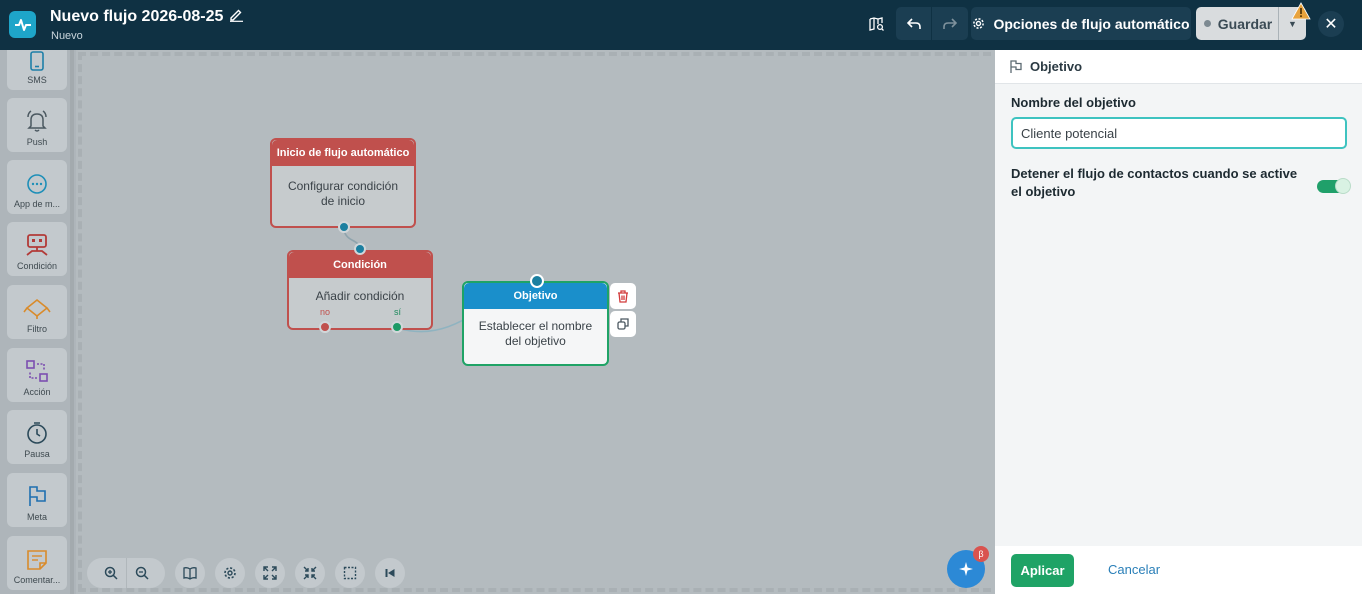 The width and height of the screenshot is (1362, 594). What do you see at coordinates (111, 573) in the screenshot?
I see `zoom-in-icon` at bounding box center [111, 573].